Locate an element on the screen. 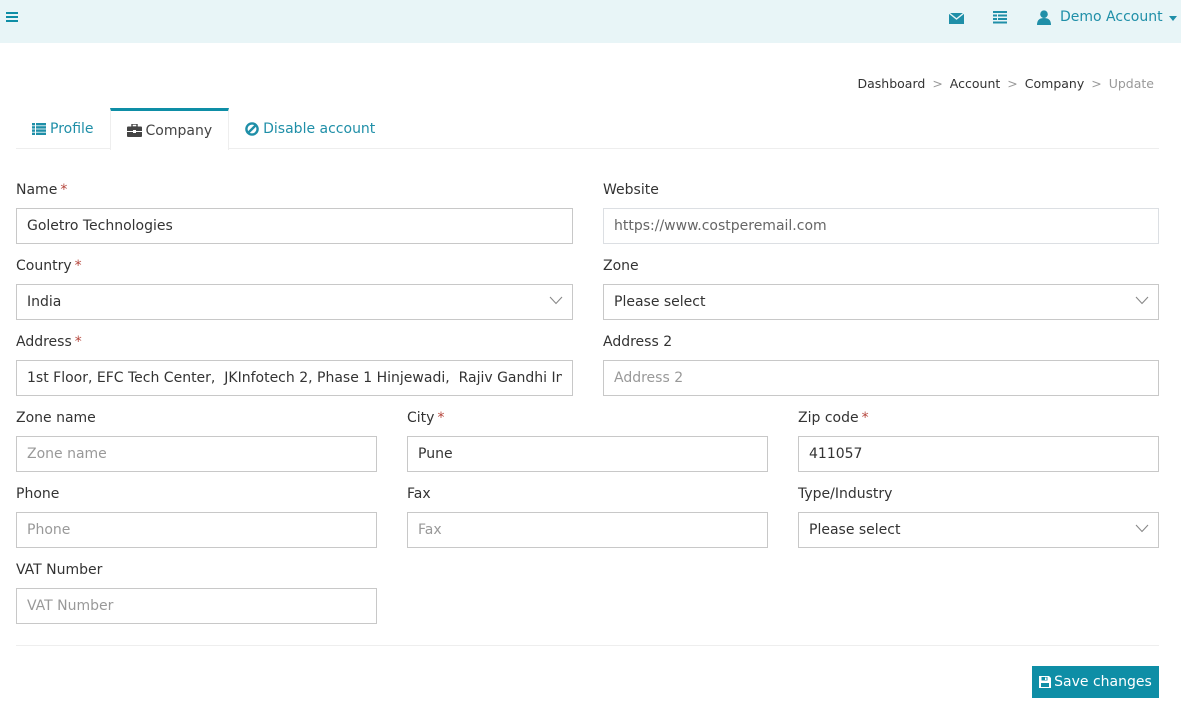 The height and width of the screenshot is (707, 1181). label-text: Zone name is located at coordinates (56, 418).